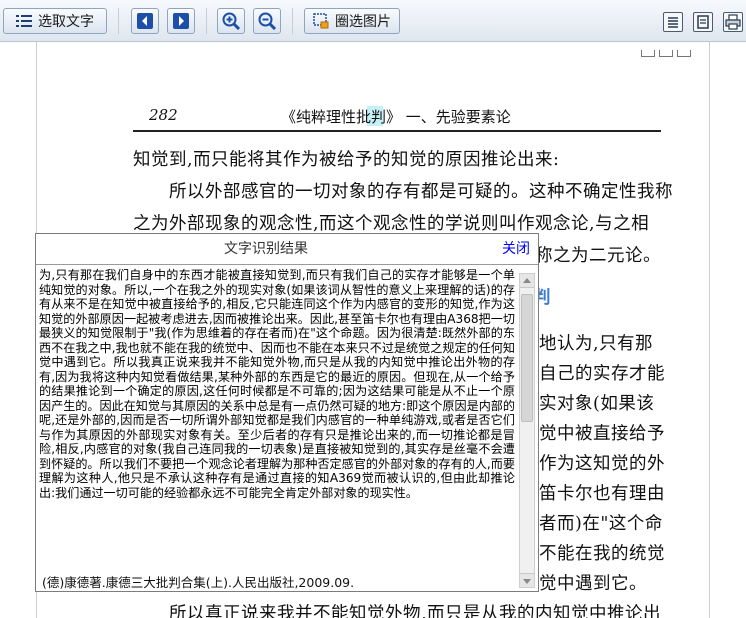 This screenshot has width=746, height=618. I want to click on select-image-button: 圈选图片, so click(352, 21).